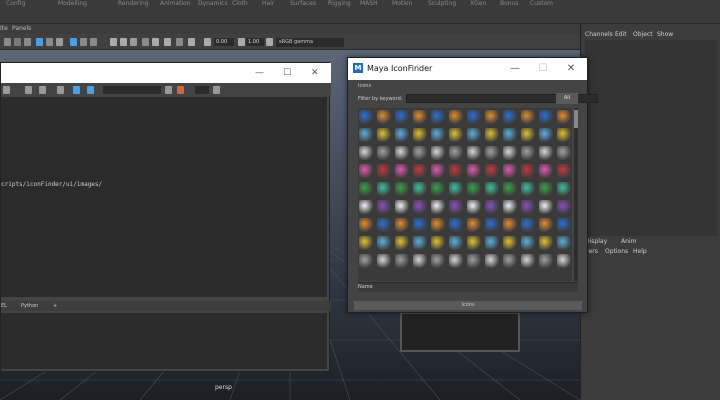 This screenshot has width=720, height=400. Describe the element at coordinates (90, 90) in the screenshot. I see `execute-icon` at that location.